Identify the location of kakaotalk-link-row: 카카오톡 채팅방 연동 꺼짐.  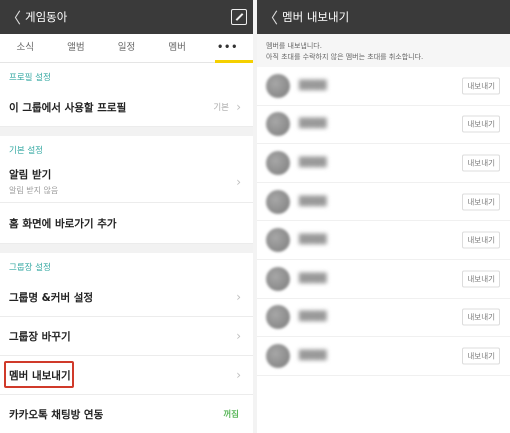
(126, 414).